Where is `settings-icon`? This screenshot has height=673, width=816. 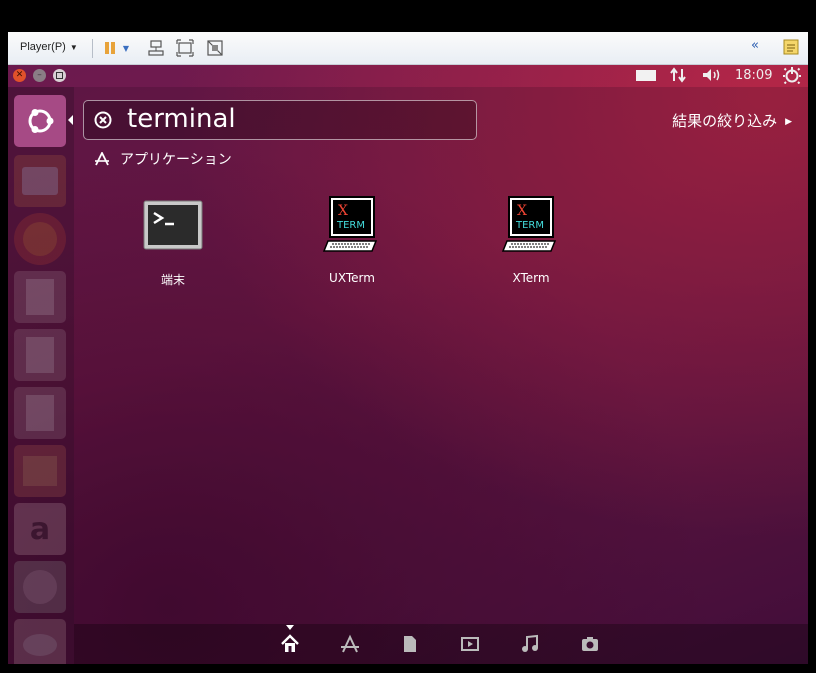
settings-icon is located at coordinates (40, 587).